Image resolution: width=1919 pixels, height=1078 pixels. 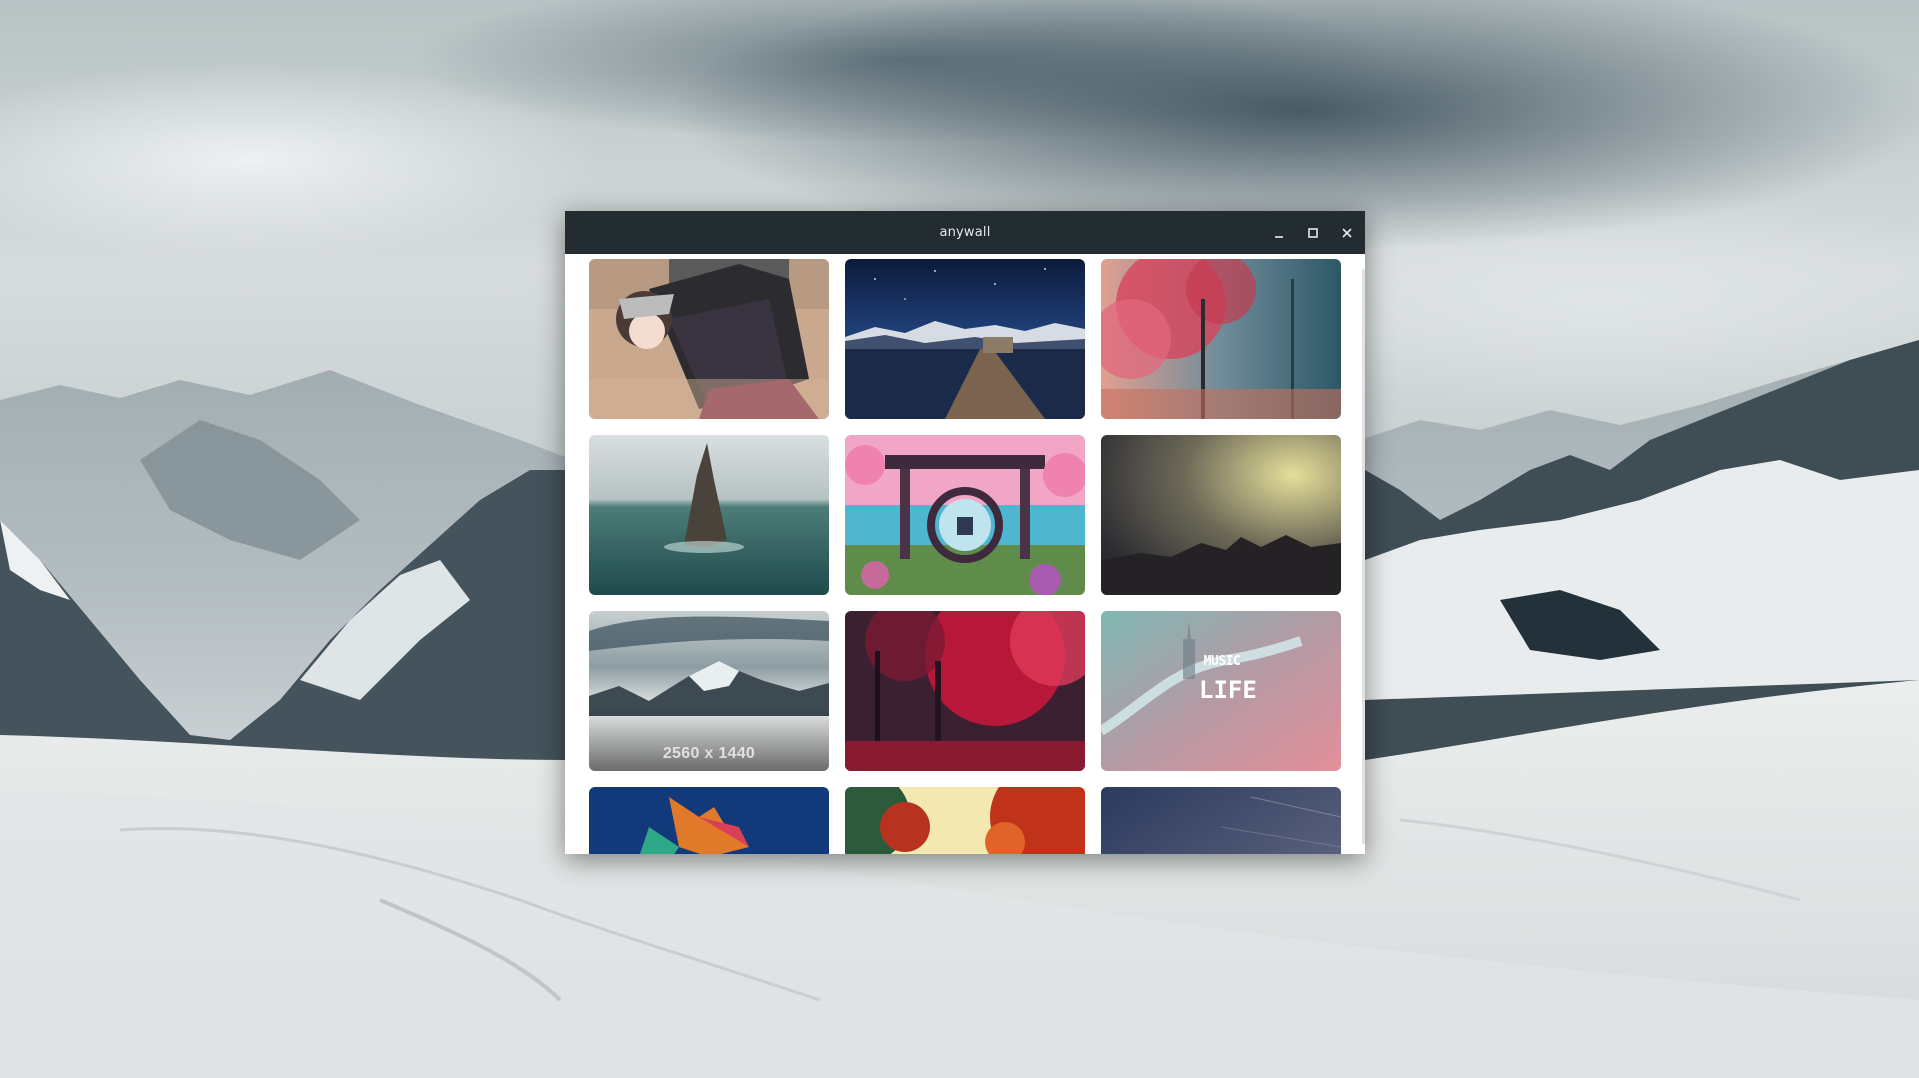 What do you see at coordinates (1363, 556) in the screenshot?
I see `scrollbar` at bounding box center [1363, 556].